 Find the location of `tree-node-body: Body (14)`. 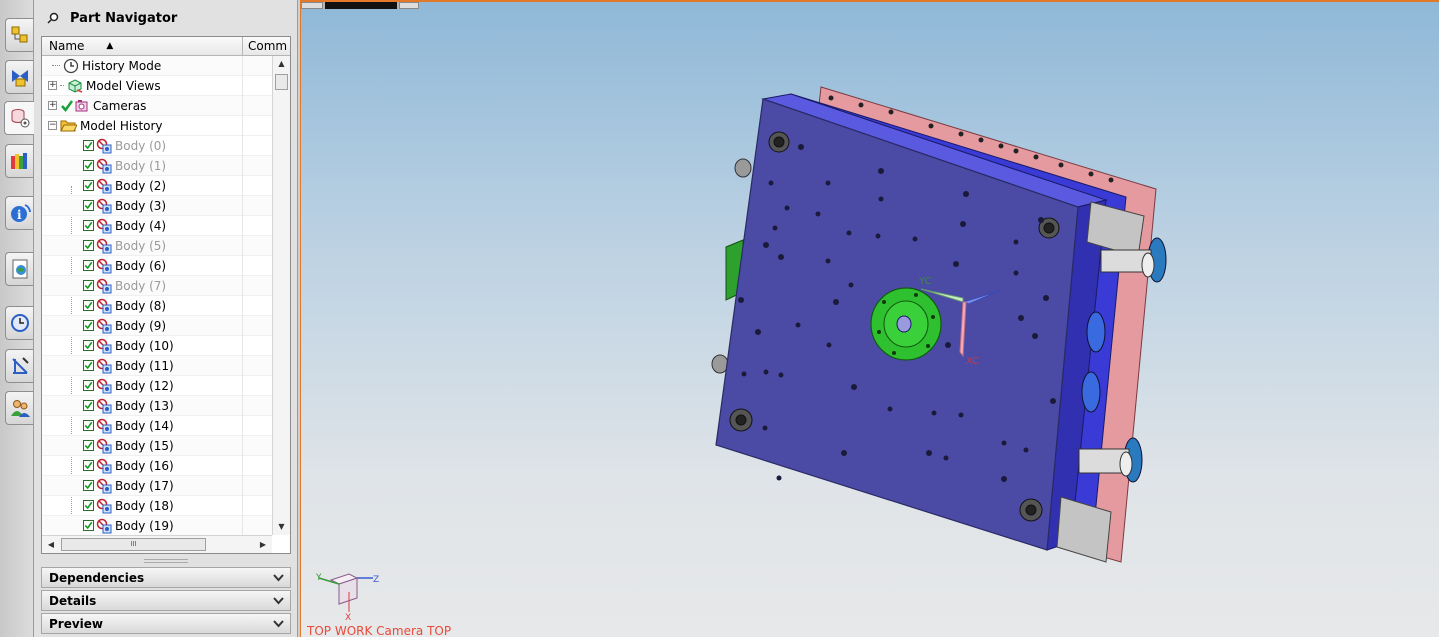

tree-node-body: Body (14) is located at coordinates (157, 426).